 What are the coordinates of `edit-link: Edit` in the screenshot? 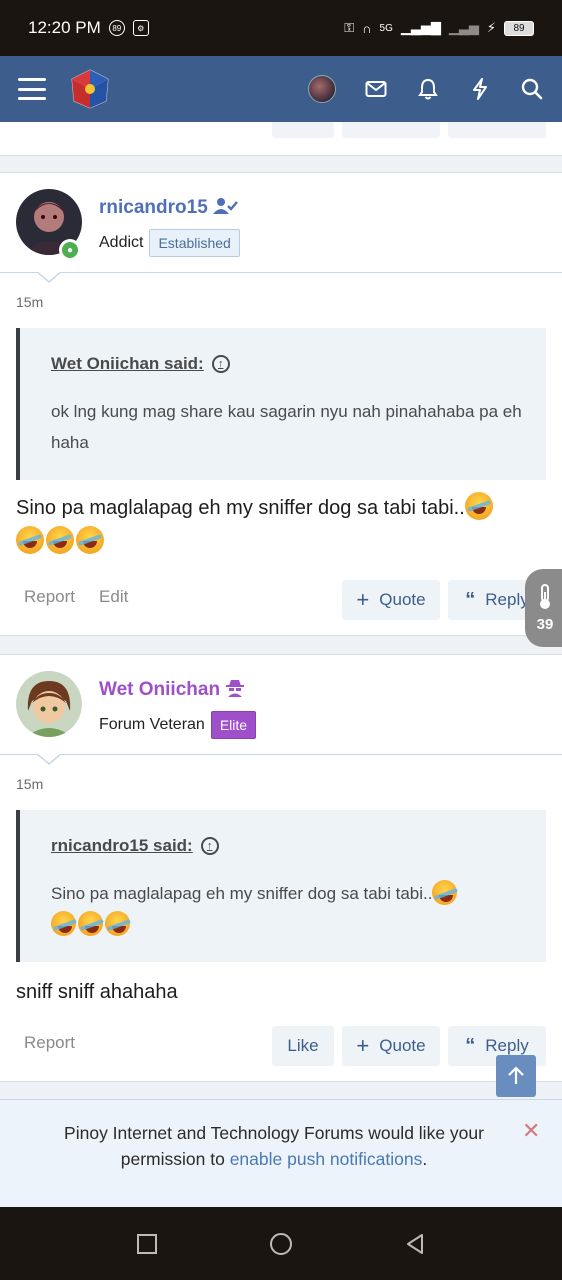 It's located at (113, 597).